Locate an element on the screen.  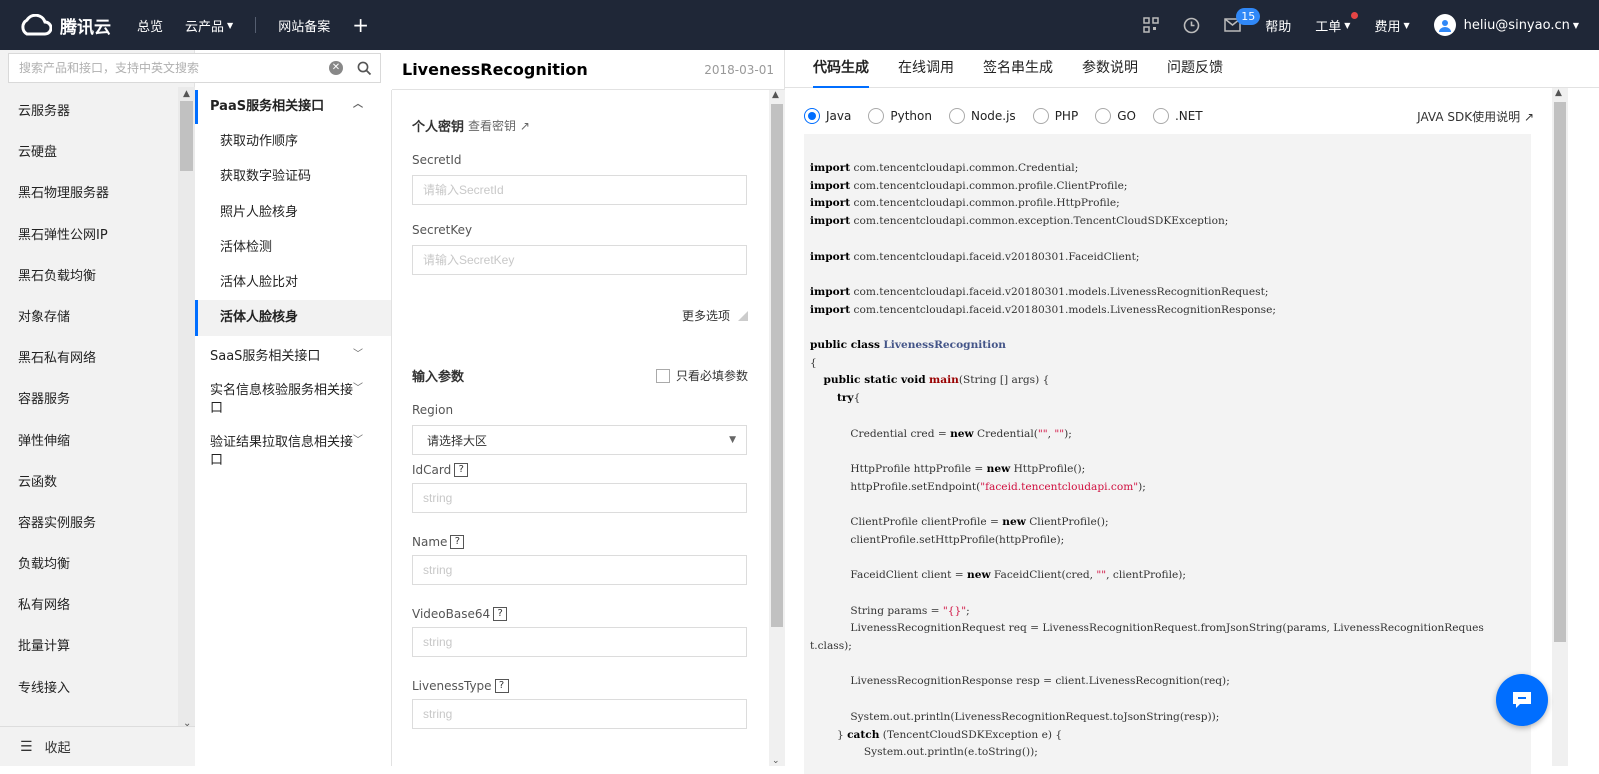
view-secret-link: 查看密钥 ↗ is located at coordinates (499, 125).